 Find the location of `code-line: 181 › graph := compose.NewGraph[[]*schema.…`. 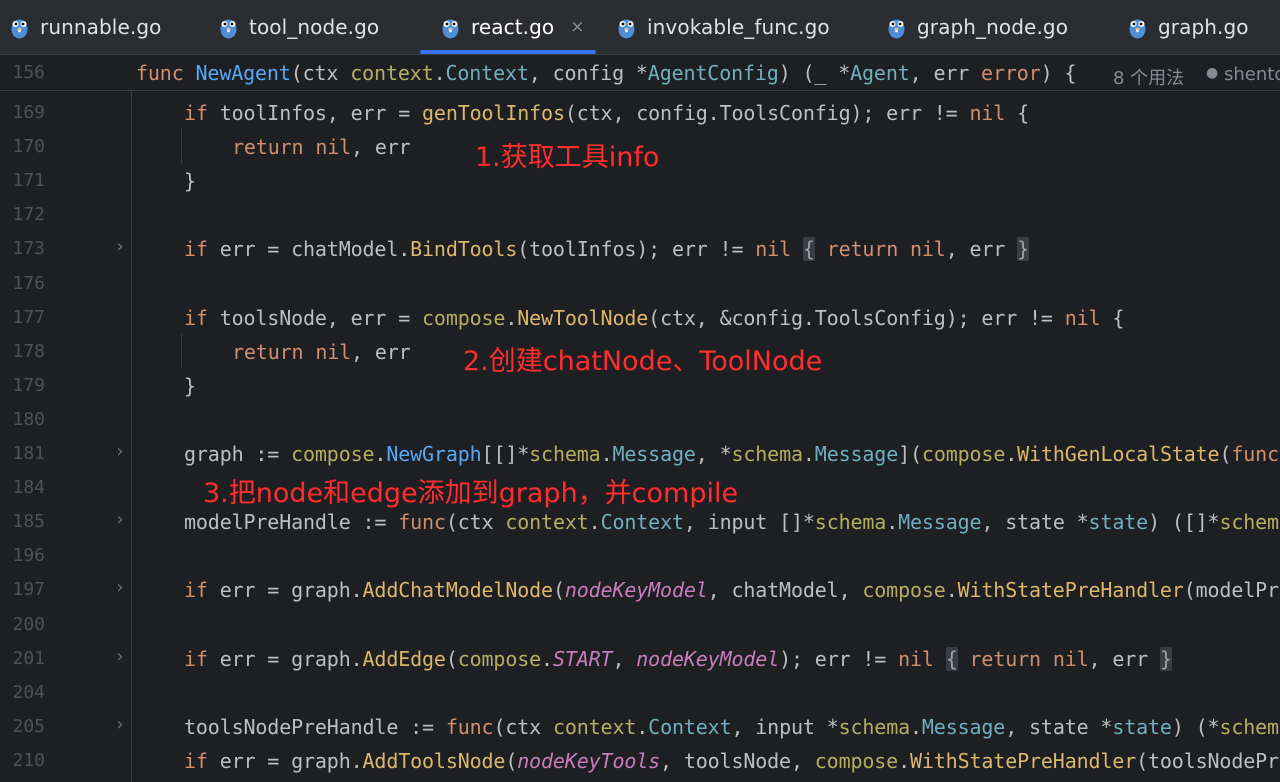

code-line: 181 › graph := compose.NewGraph[[]*schema.… is located at coordinates (640, 453).